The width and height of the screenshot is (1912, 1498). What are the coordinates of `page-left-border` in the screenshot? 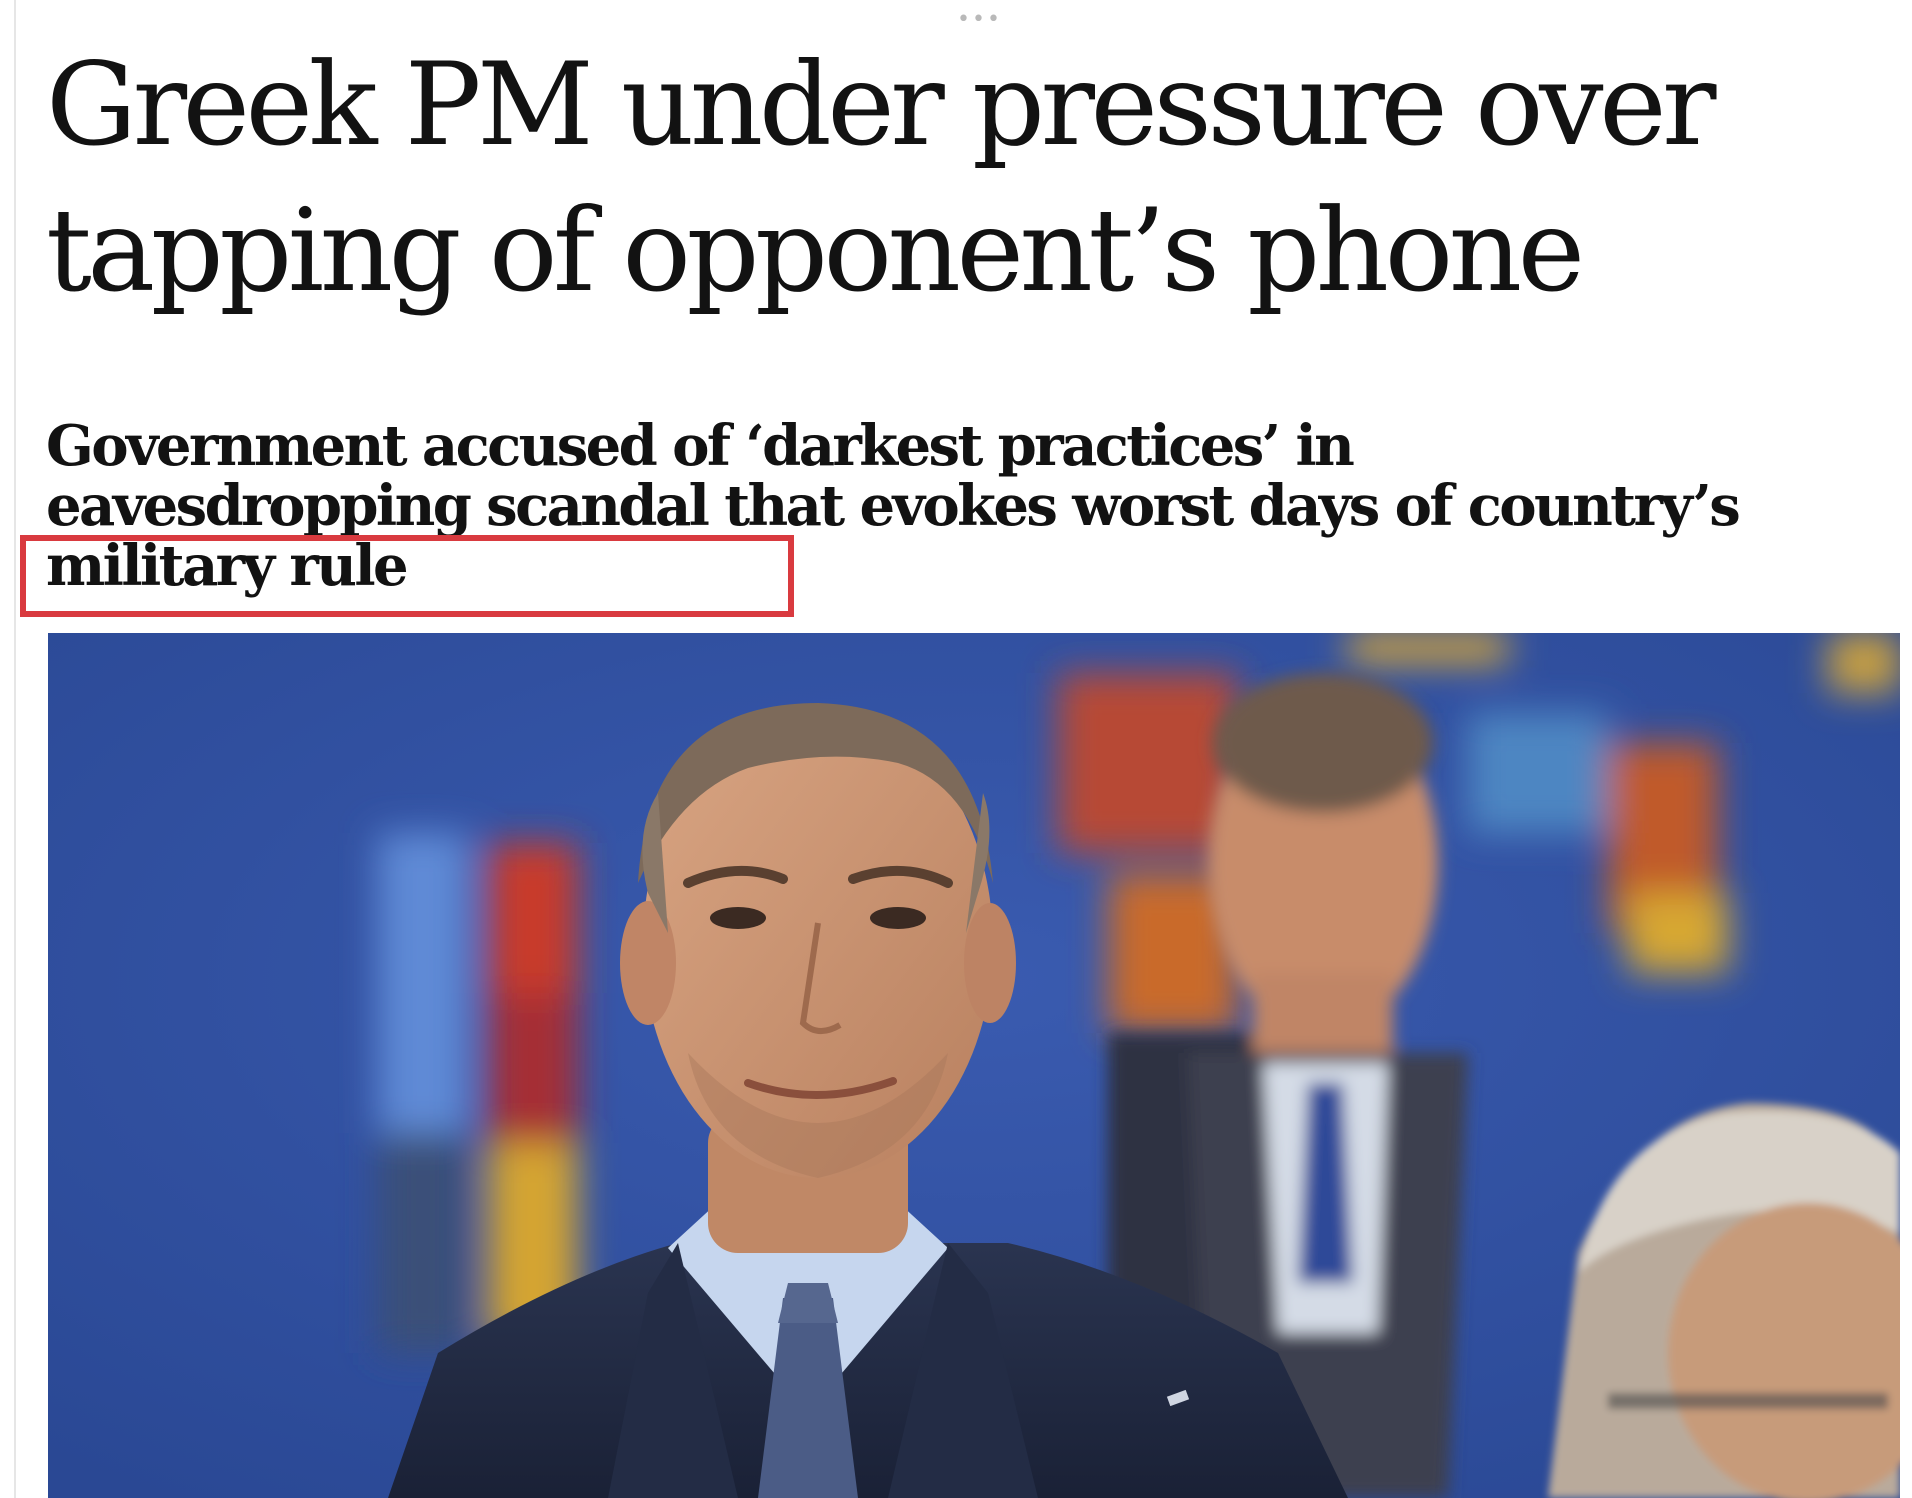 It's located at (15, 749).